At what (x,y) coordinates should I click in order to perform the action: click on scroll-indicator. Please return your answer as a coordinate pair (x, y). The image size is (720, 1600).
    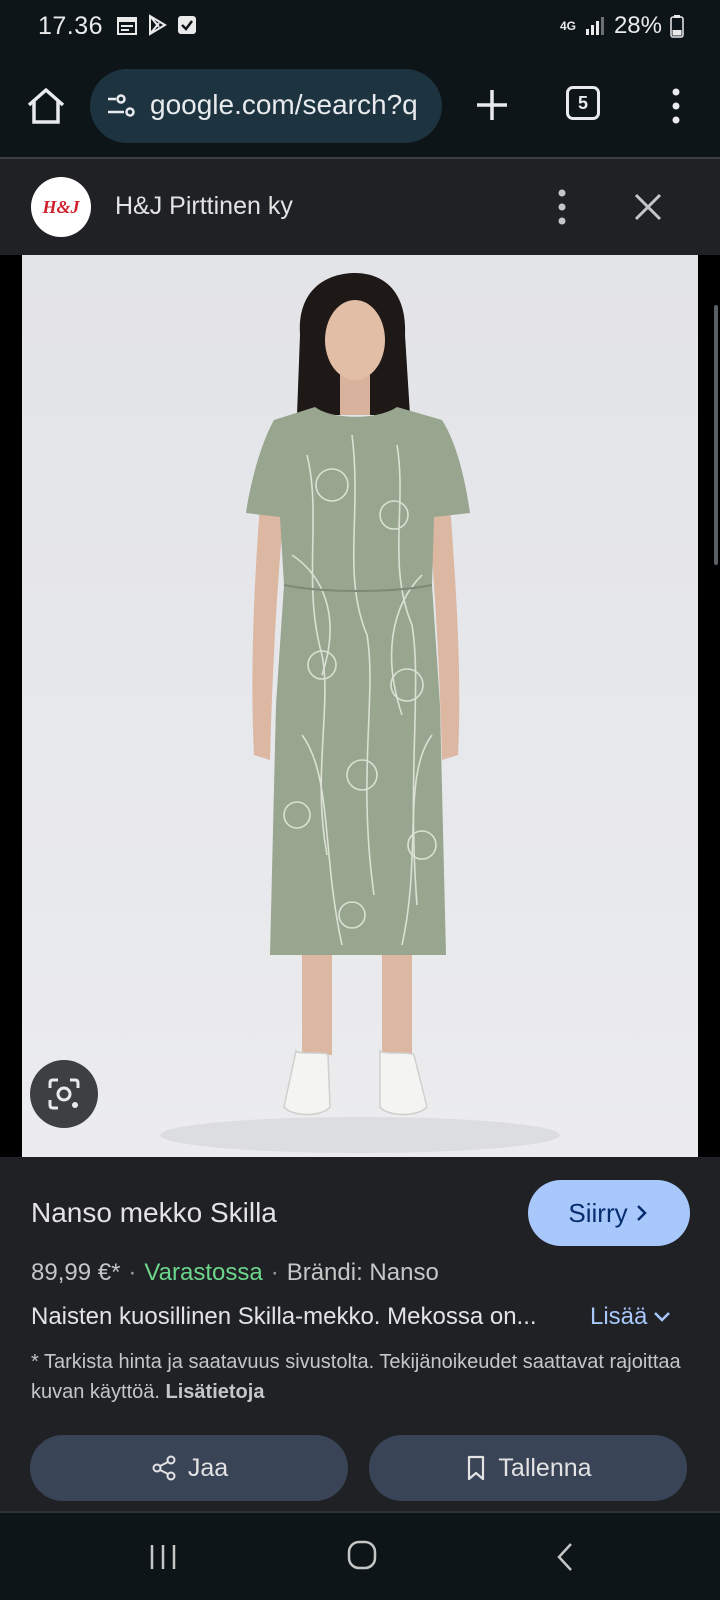
    Looking at the image, I should click on (716, 435).